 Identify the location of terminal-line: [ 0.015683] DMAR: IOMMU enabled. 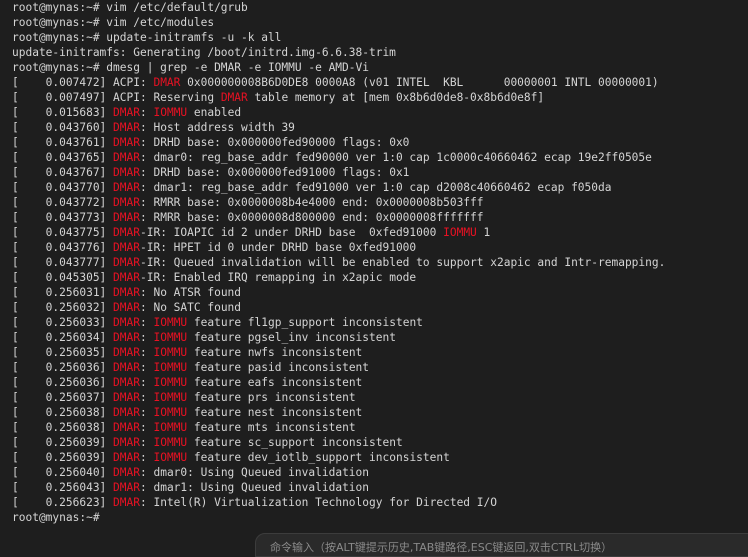
(378, 112).